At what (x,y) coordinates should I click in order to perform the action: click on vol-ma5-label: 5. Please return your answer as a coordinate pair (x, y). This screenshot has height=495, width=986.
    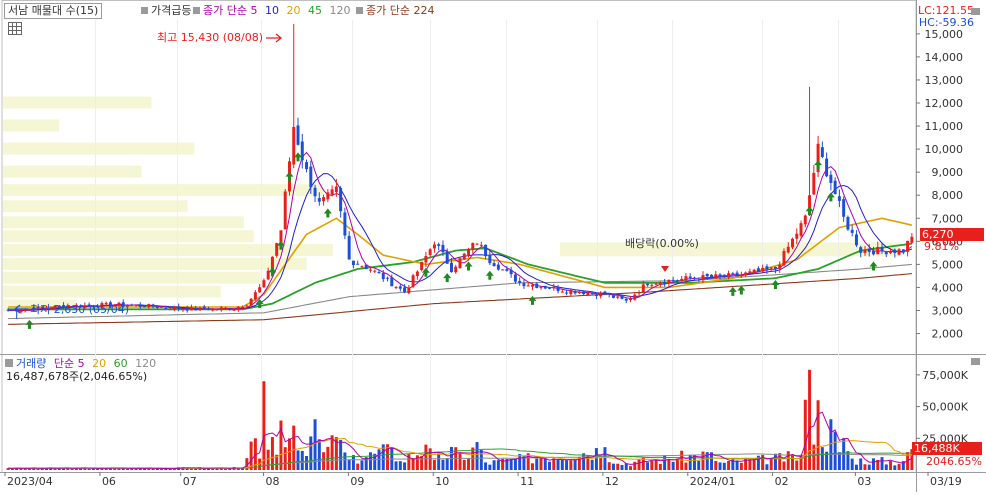
    Looking at the image, I should click on (81, 363).